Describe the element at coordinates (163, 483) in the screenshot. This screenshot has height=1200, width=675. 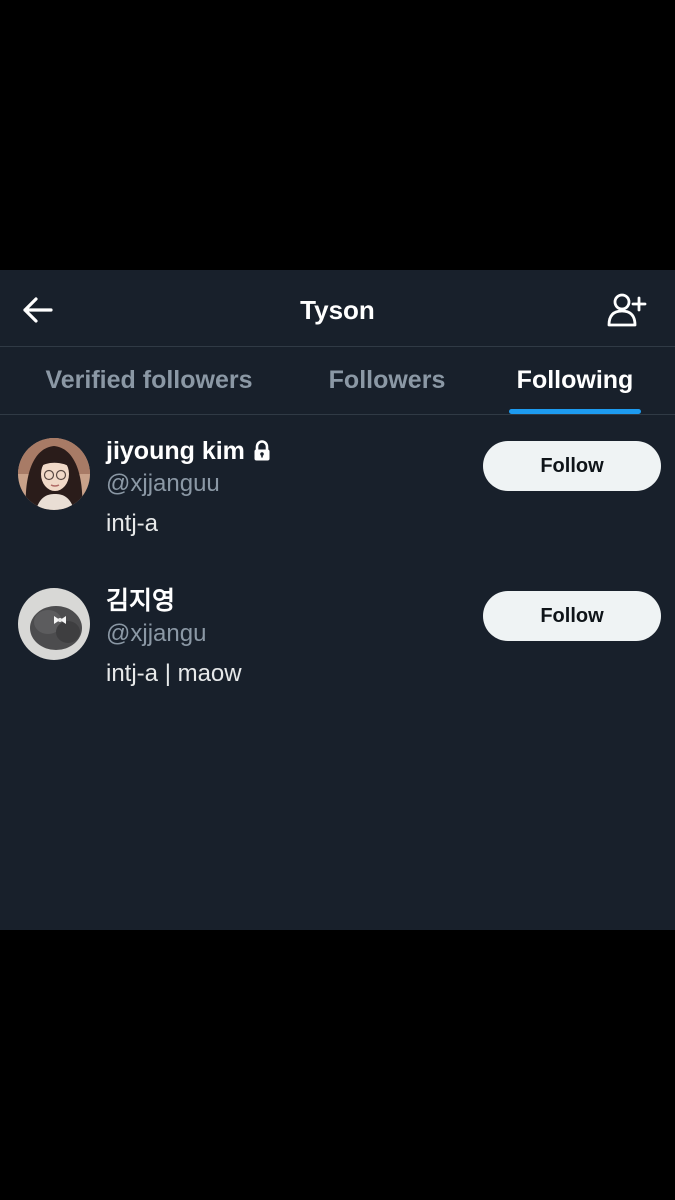
I see `user-handle: @xjjanguu` at that location.